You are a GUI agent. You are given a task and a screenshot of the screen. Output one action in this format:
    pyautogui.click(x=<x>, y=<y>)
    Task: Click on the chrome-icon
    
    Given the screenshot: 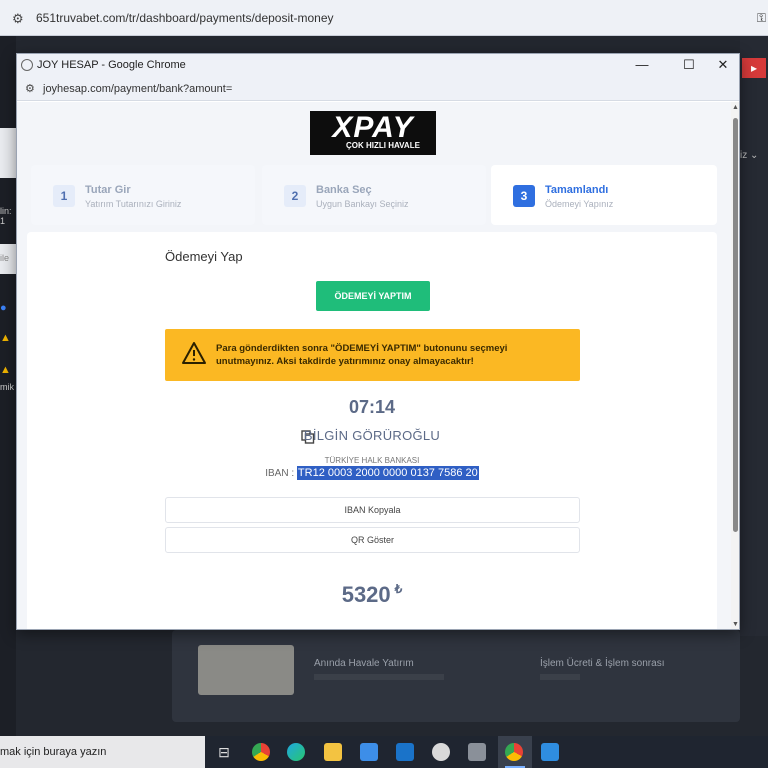 What is the action you would take?
    pyautogui.click(x=261, y=752)
    